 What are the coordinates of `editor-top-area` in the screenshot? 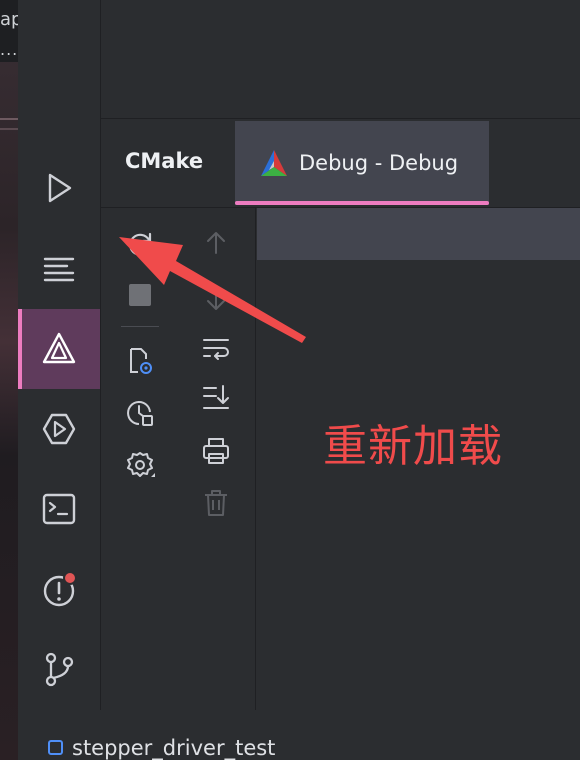 It's located at (340, 59).